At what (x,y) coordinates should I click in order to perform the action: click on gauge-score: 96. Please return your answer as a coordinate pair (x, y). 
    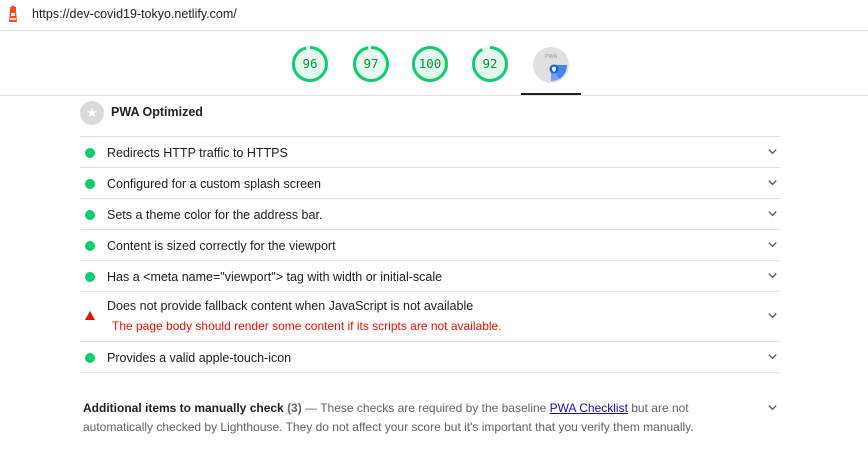
    Looking at the image, I should click on (310, 63).